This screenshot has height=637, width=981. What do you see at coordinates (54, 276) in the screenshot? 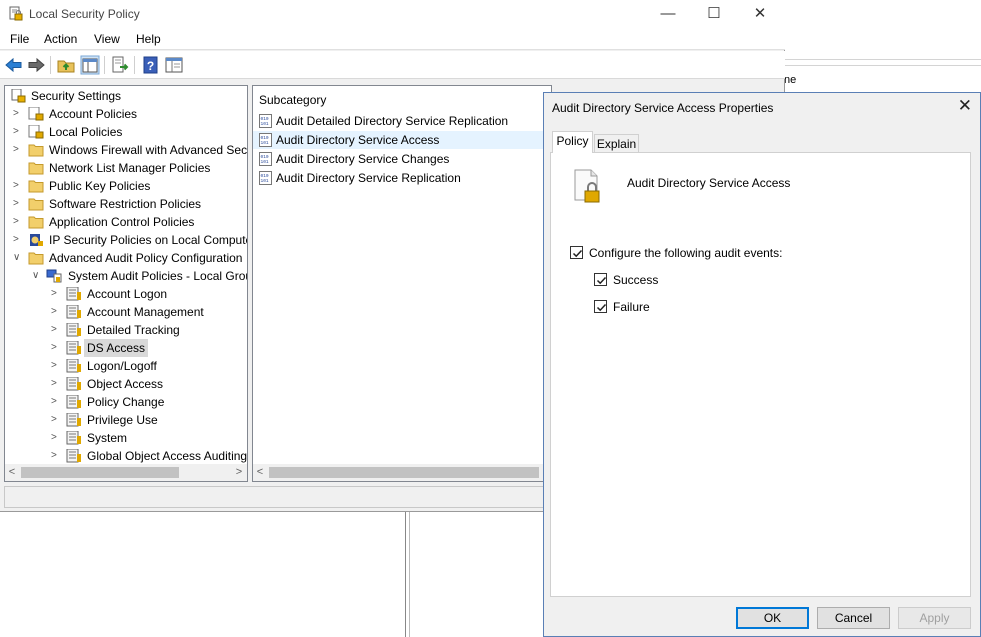
I see `computer-policy-icon` at bounding box center [54, 276].